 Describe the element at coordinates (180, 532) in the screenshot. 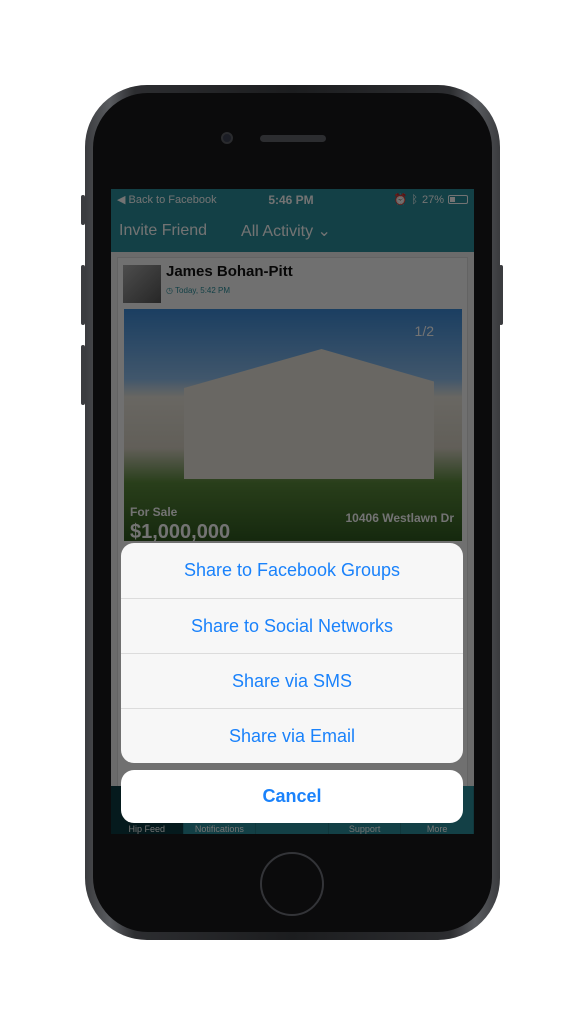

I see `listing-price: $1,000,000` at that location.